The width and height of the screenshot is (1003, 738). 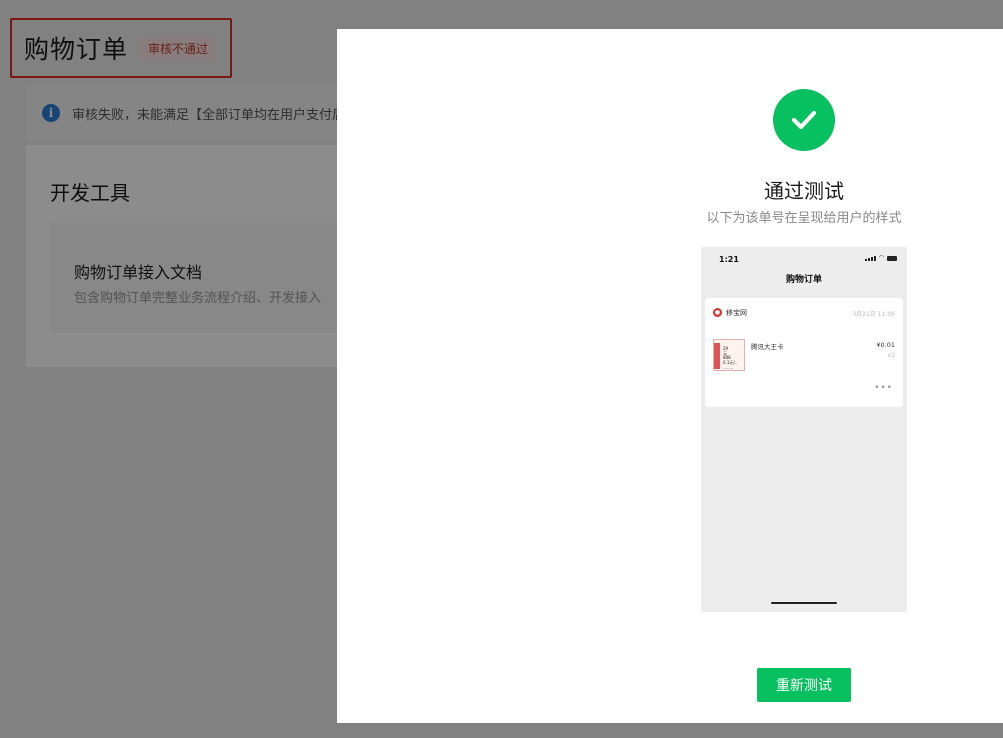 I want to click on product-name: 腾讯大王卡, so click(x=767, y=347).